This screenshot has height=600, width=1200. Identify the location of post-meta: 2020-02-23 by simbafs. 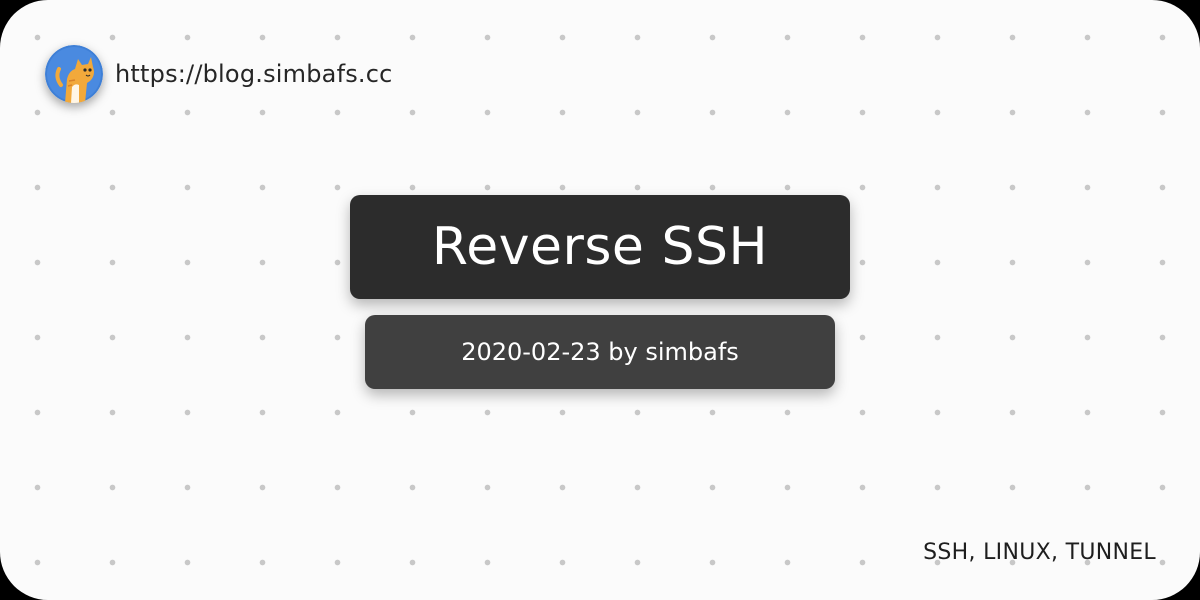
(600, 352).